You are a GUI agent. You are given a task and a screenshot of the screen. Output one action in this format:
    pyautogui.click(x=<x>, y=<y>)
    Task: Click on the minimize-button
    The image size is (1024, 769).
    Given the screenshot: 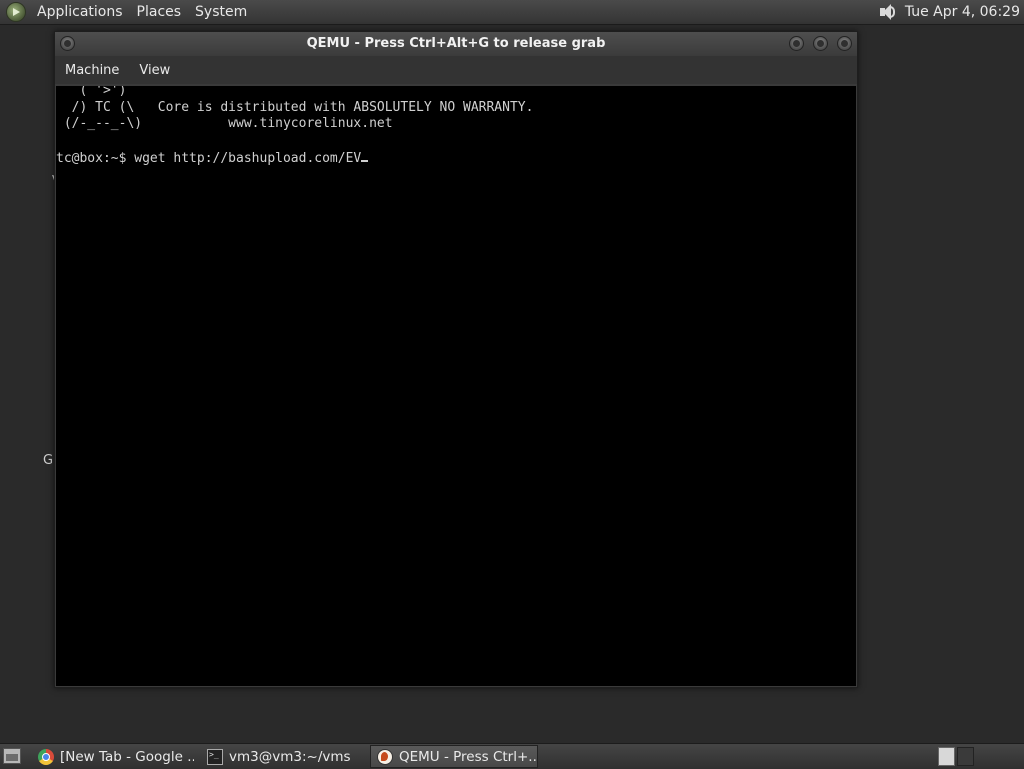 What is the action you would take?
    pyautogui.click(x=796, y=43)
    